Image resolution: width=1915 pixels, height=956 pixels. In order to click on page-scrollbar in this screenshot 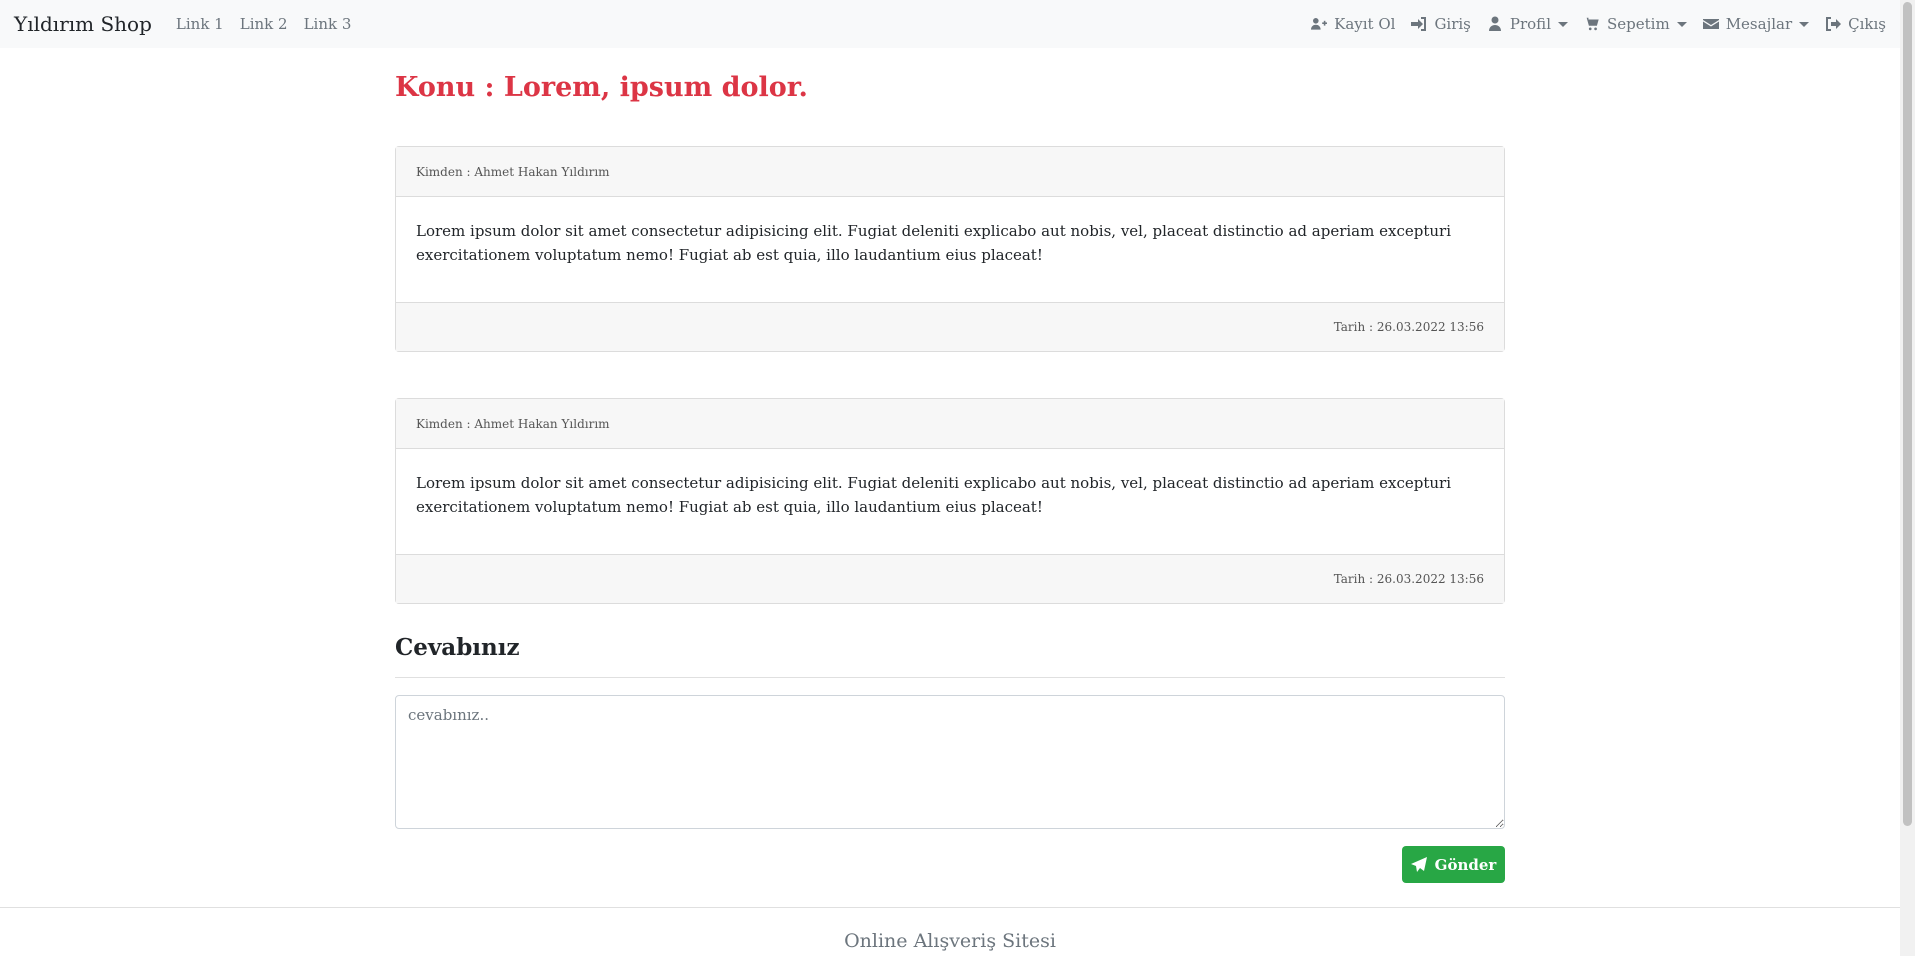, I will do `click(1907, 478)`.